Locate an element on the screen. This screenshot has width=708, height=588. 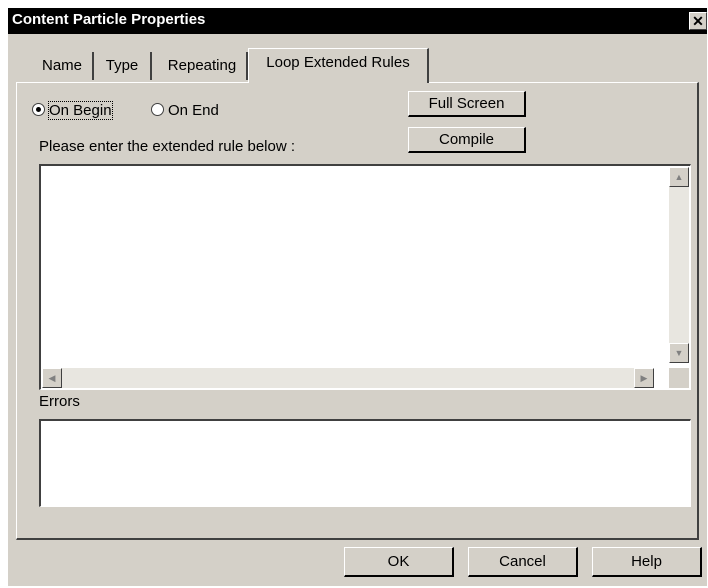
compile-button: Compile is located at coordinates (467, 140).